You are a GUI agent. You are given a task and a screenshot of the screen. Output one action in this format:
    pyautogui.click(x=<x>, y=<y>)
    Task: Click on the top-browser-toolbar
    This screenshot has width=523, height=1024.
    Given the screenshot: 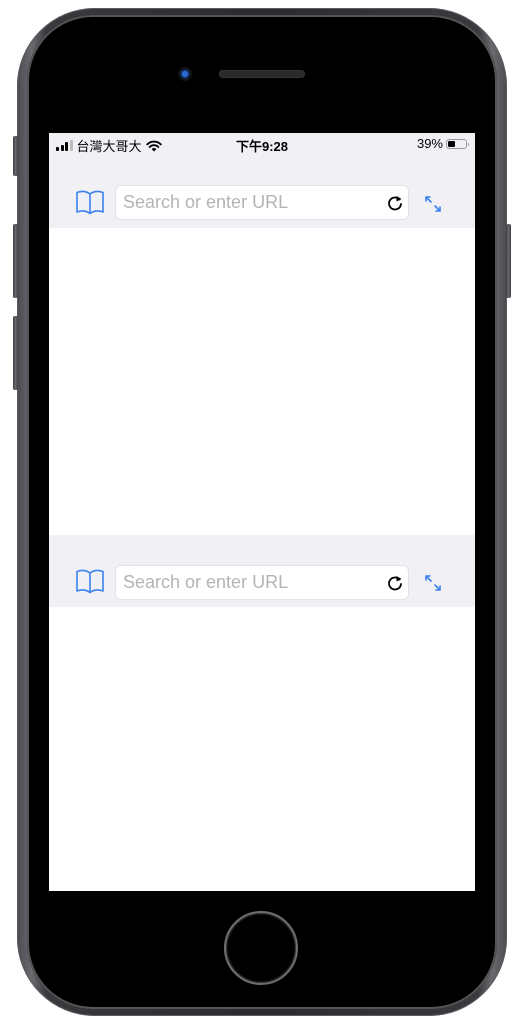 What is the action you would take?
    pyautogui.click(x=262, y=191)
    